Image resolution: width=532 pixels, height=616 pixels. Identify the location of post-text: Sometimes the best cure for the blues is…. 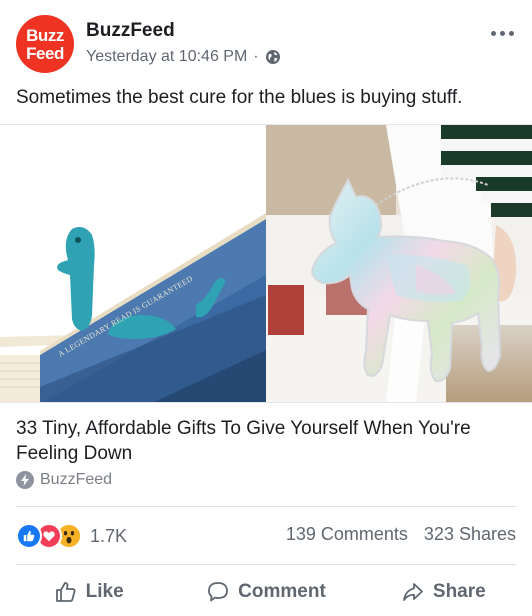
(239, 97).